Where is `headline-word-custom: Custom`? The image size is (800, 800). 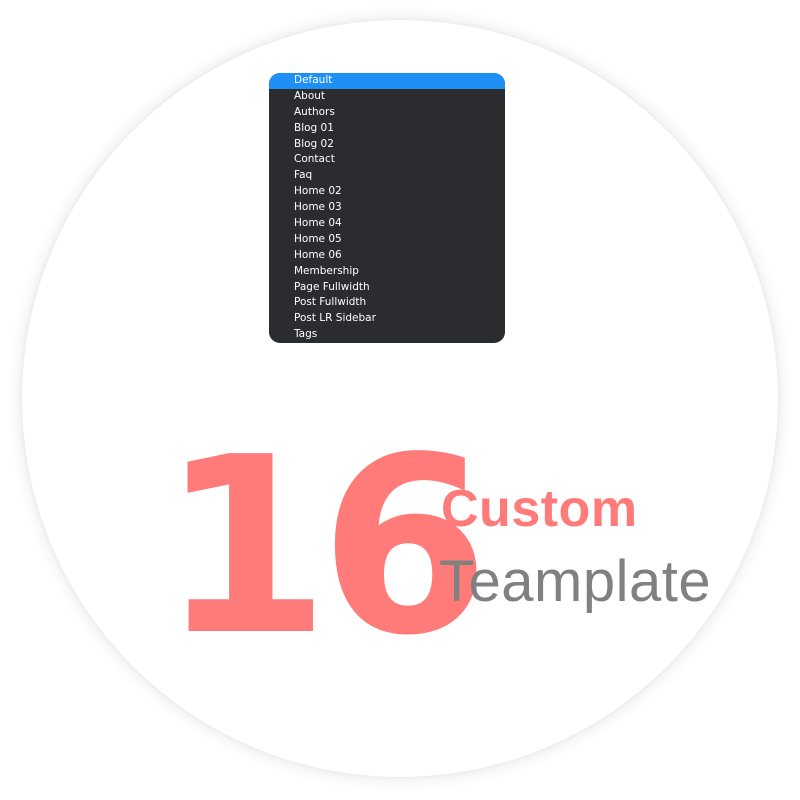
headline-word-custom: Custom is located at coordinates (539, 509).